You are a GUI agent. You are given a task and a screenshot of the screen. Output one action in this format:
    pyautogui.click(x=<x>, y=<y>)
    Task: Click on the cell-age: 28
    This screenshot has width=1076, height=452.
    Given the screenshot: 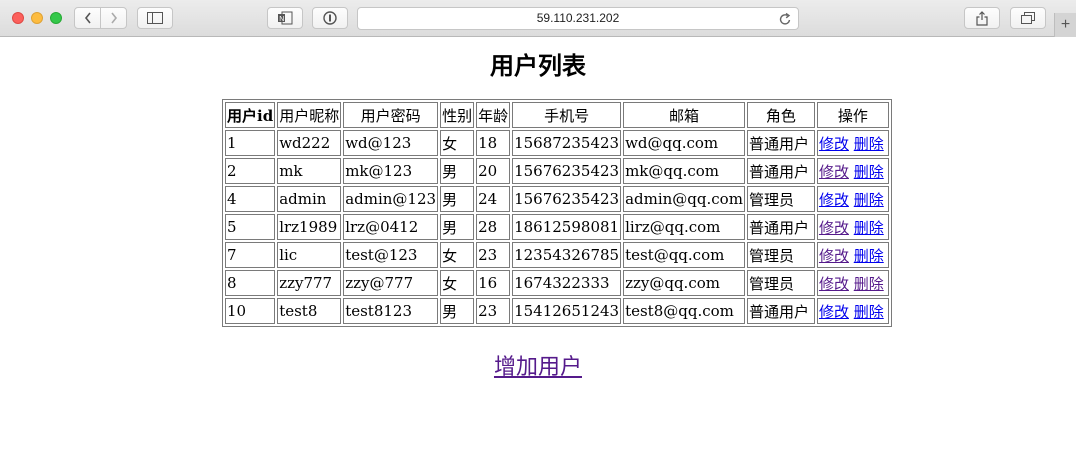 What is the action you would take?
    pyautogui.click(x=493, y=227)
    